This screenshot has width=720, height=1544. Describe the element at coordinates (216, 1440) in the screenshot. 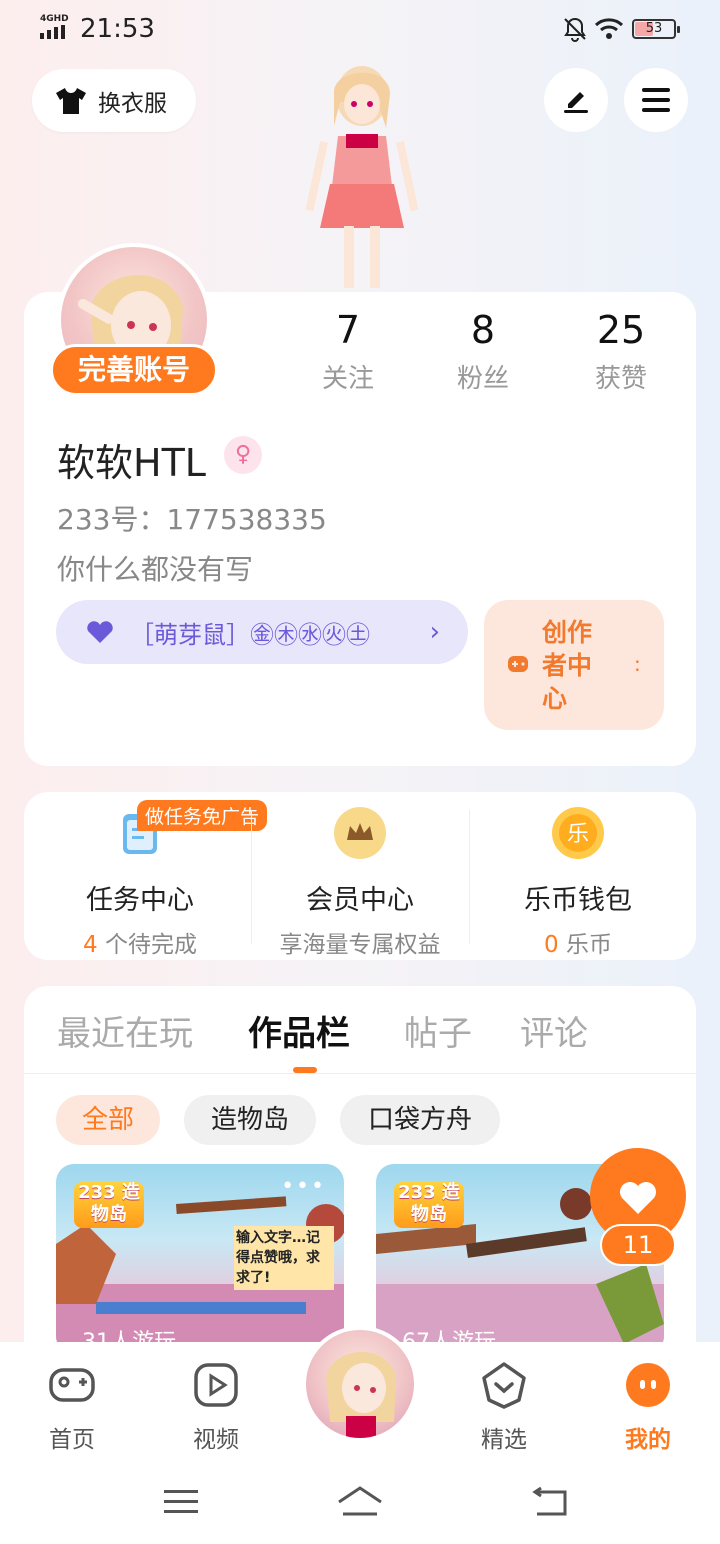

I see `nav-video-label: 视频` at that location.